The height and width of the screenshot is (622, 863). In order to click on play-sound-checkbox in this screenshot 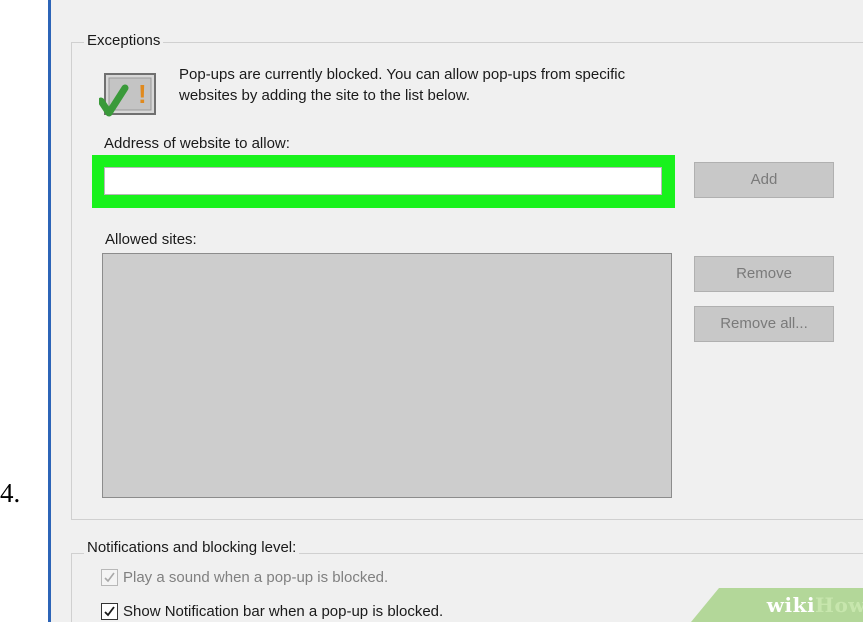, I will do `click(109, 577)`.